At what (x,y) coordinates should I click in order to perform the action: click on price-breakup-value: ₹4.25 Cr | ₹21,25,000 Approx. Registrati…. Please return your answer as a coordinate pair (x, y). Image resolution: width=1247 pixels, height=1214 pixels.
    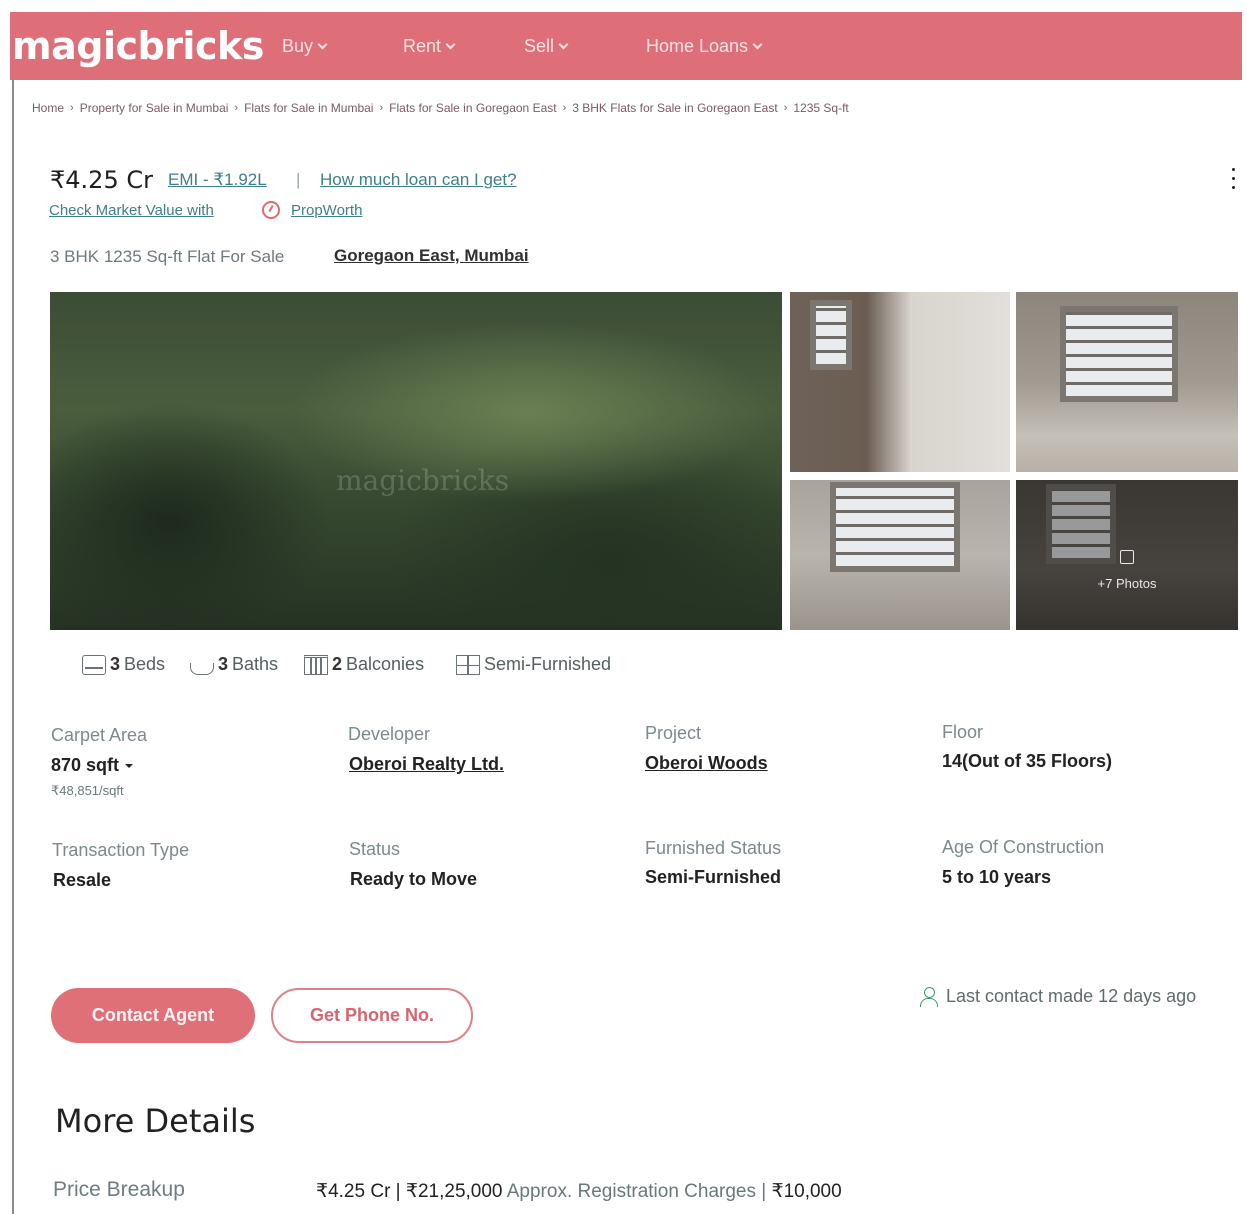
    Looking at the image, I should click on (579, 1191).